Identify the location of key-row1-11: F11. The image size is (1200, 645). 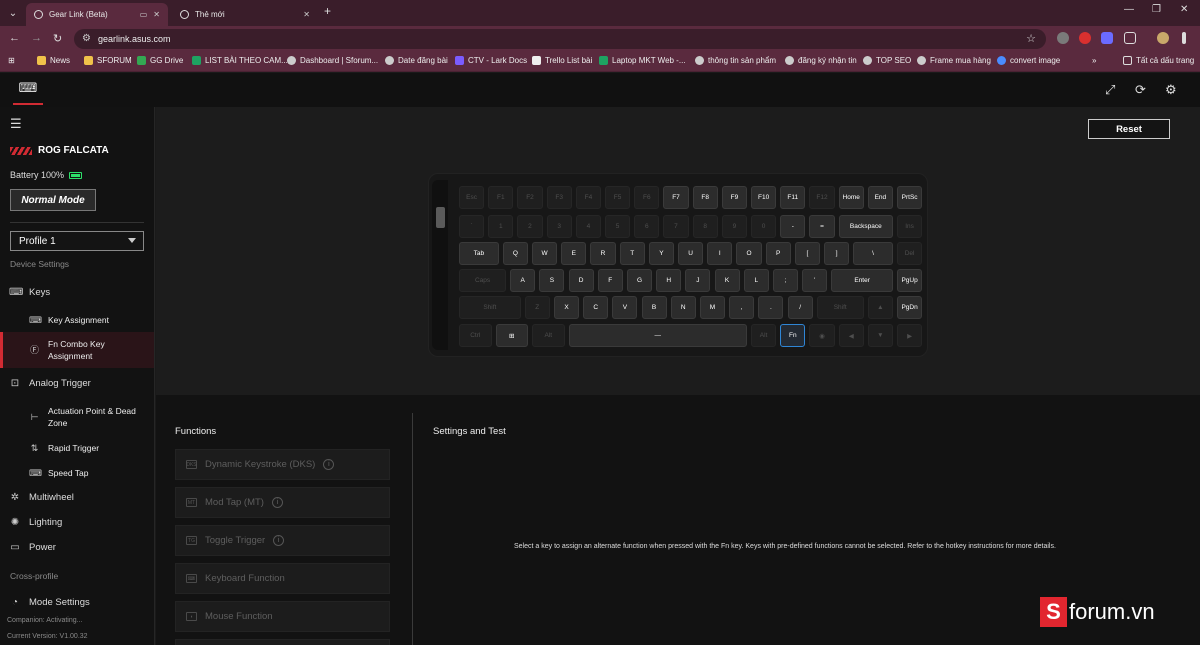
(793, 197).